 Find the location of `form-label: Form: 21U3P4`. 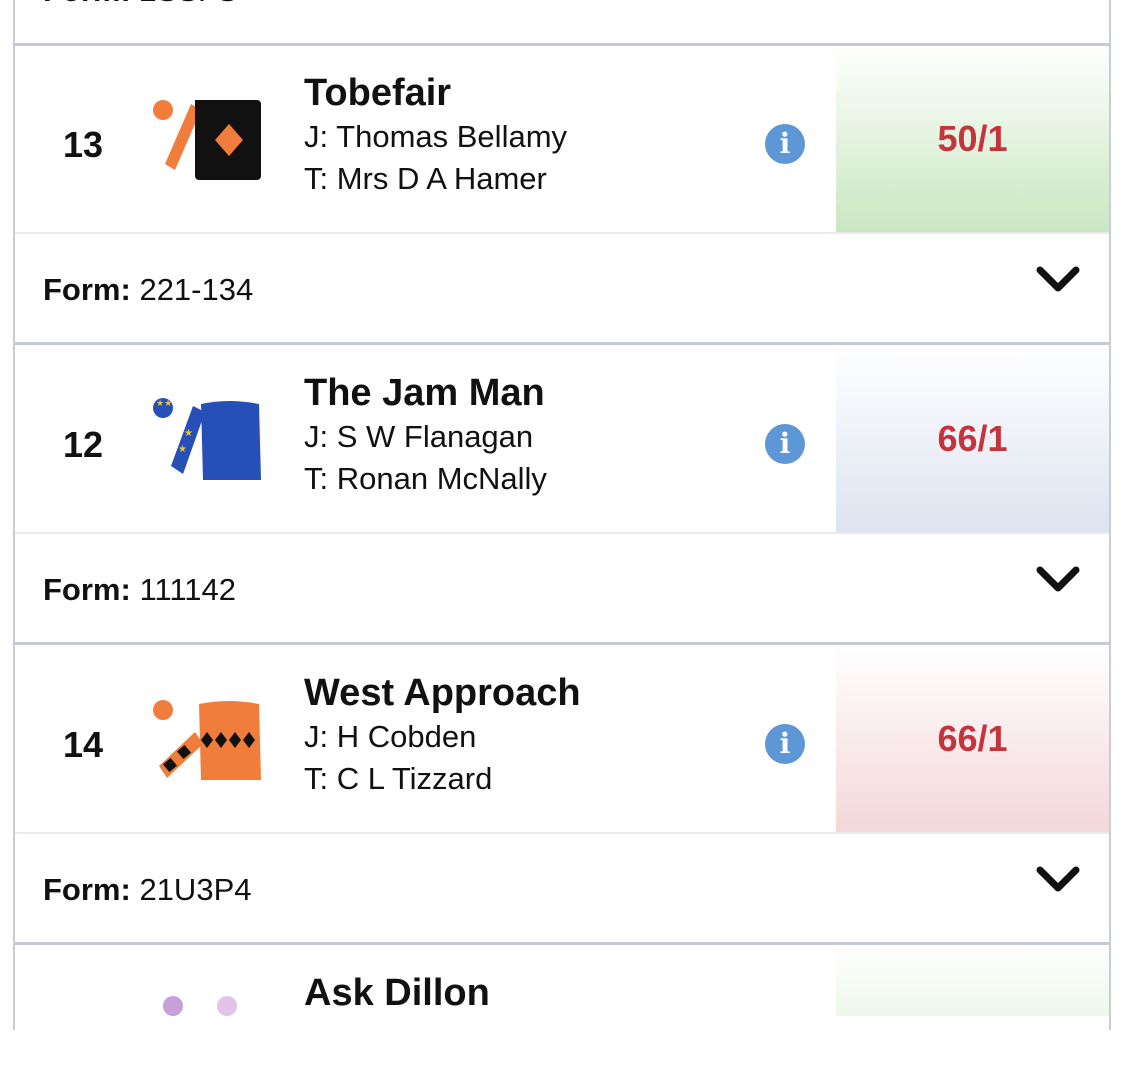

form-label: Form: 21U3P4 is located at coordinates (147, 889).